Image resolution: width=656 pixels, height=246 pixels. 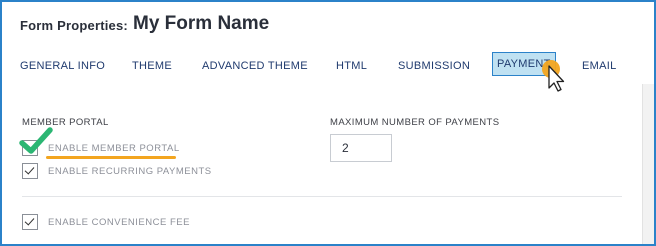 What do you see at coordinates (36, 140) in the screenshot?
I see `green-checkmark-icon` at bounding box center [36, 140].